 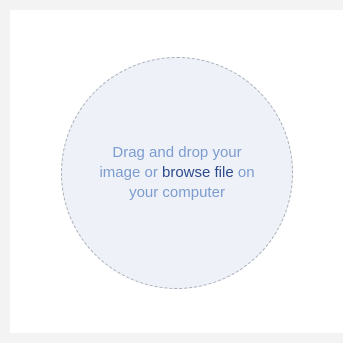 What do you see at coordinates (130, 172) in the screenshot?
I see `dropzone-line-2-prefix: image or` at bounding box center [130, 172].